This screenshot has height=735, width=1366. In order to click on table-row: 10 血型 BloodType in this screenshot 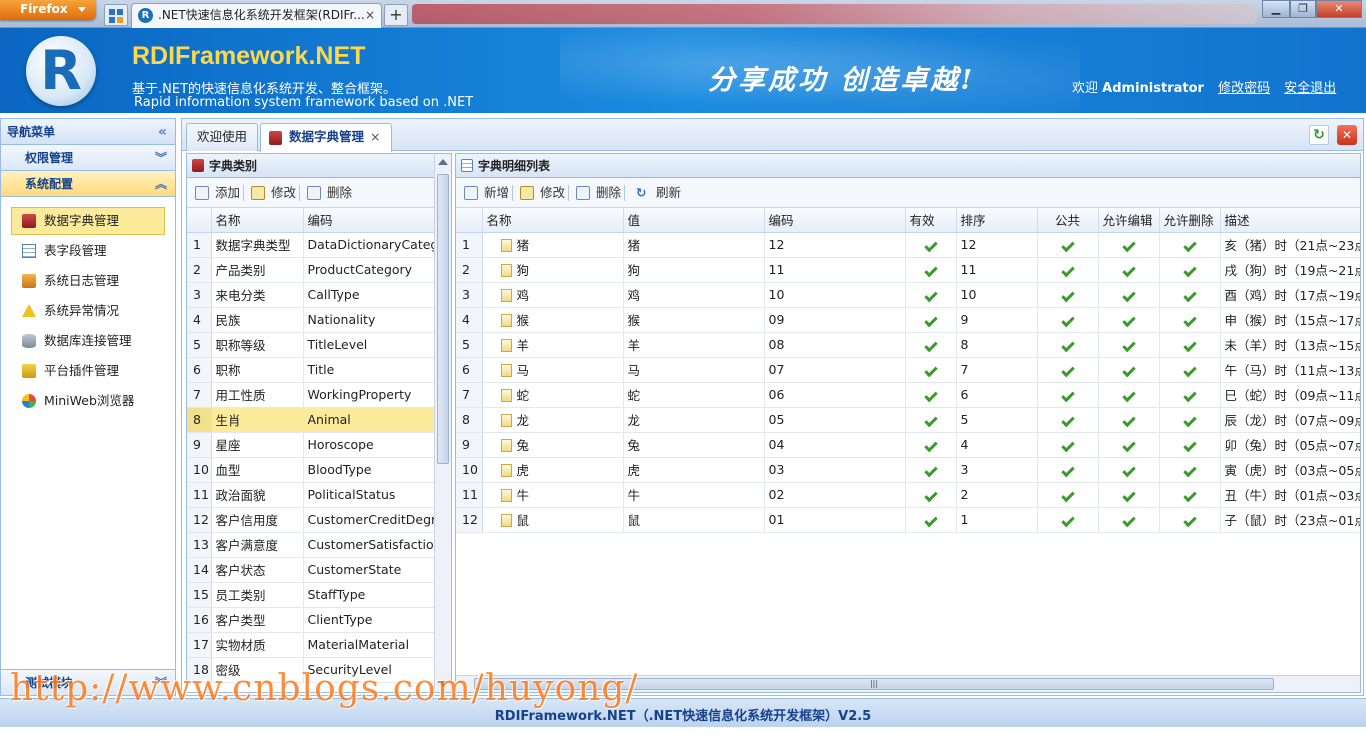, I will do `click(311, 470)`.